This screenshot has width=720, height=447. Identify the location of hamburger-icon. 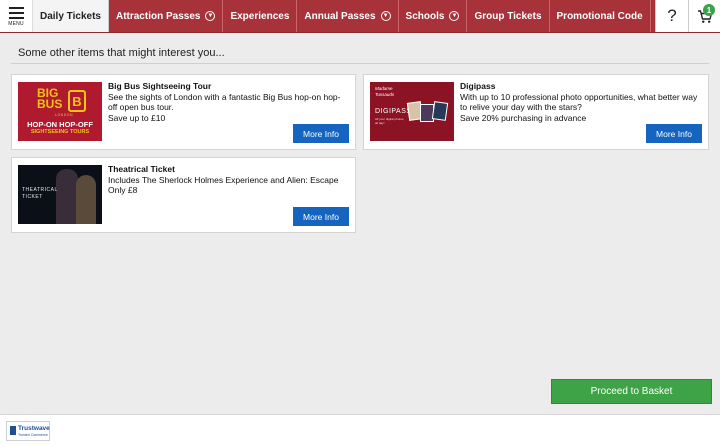
(16, 7).